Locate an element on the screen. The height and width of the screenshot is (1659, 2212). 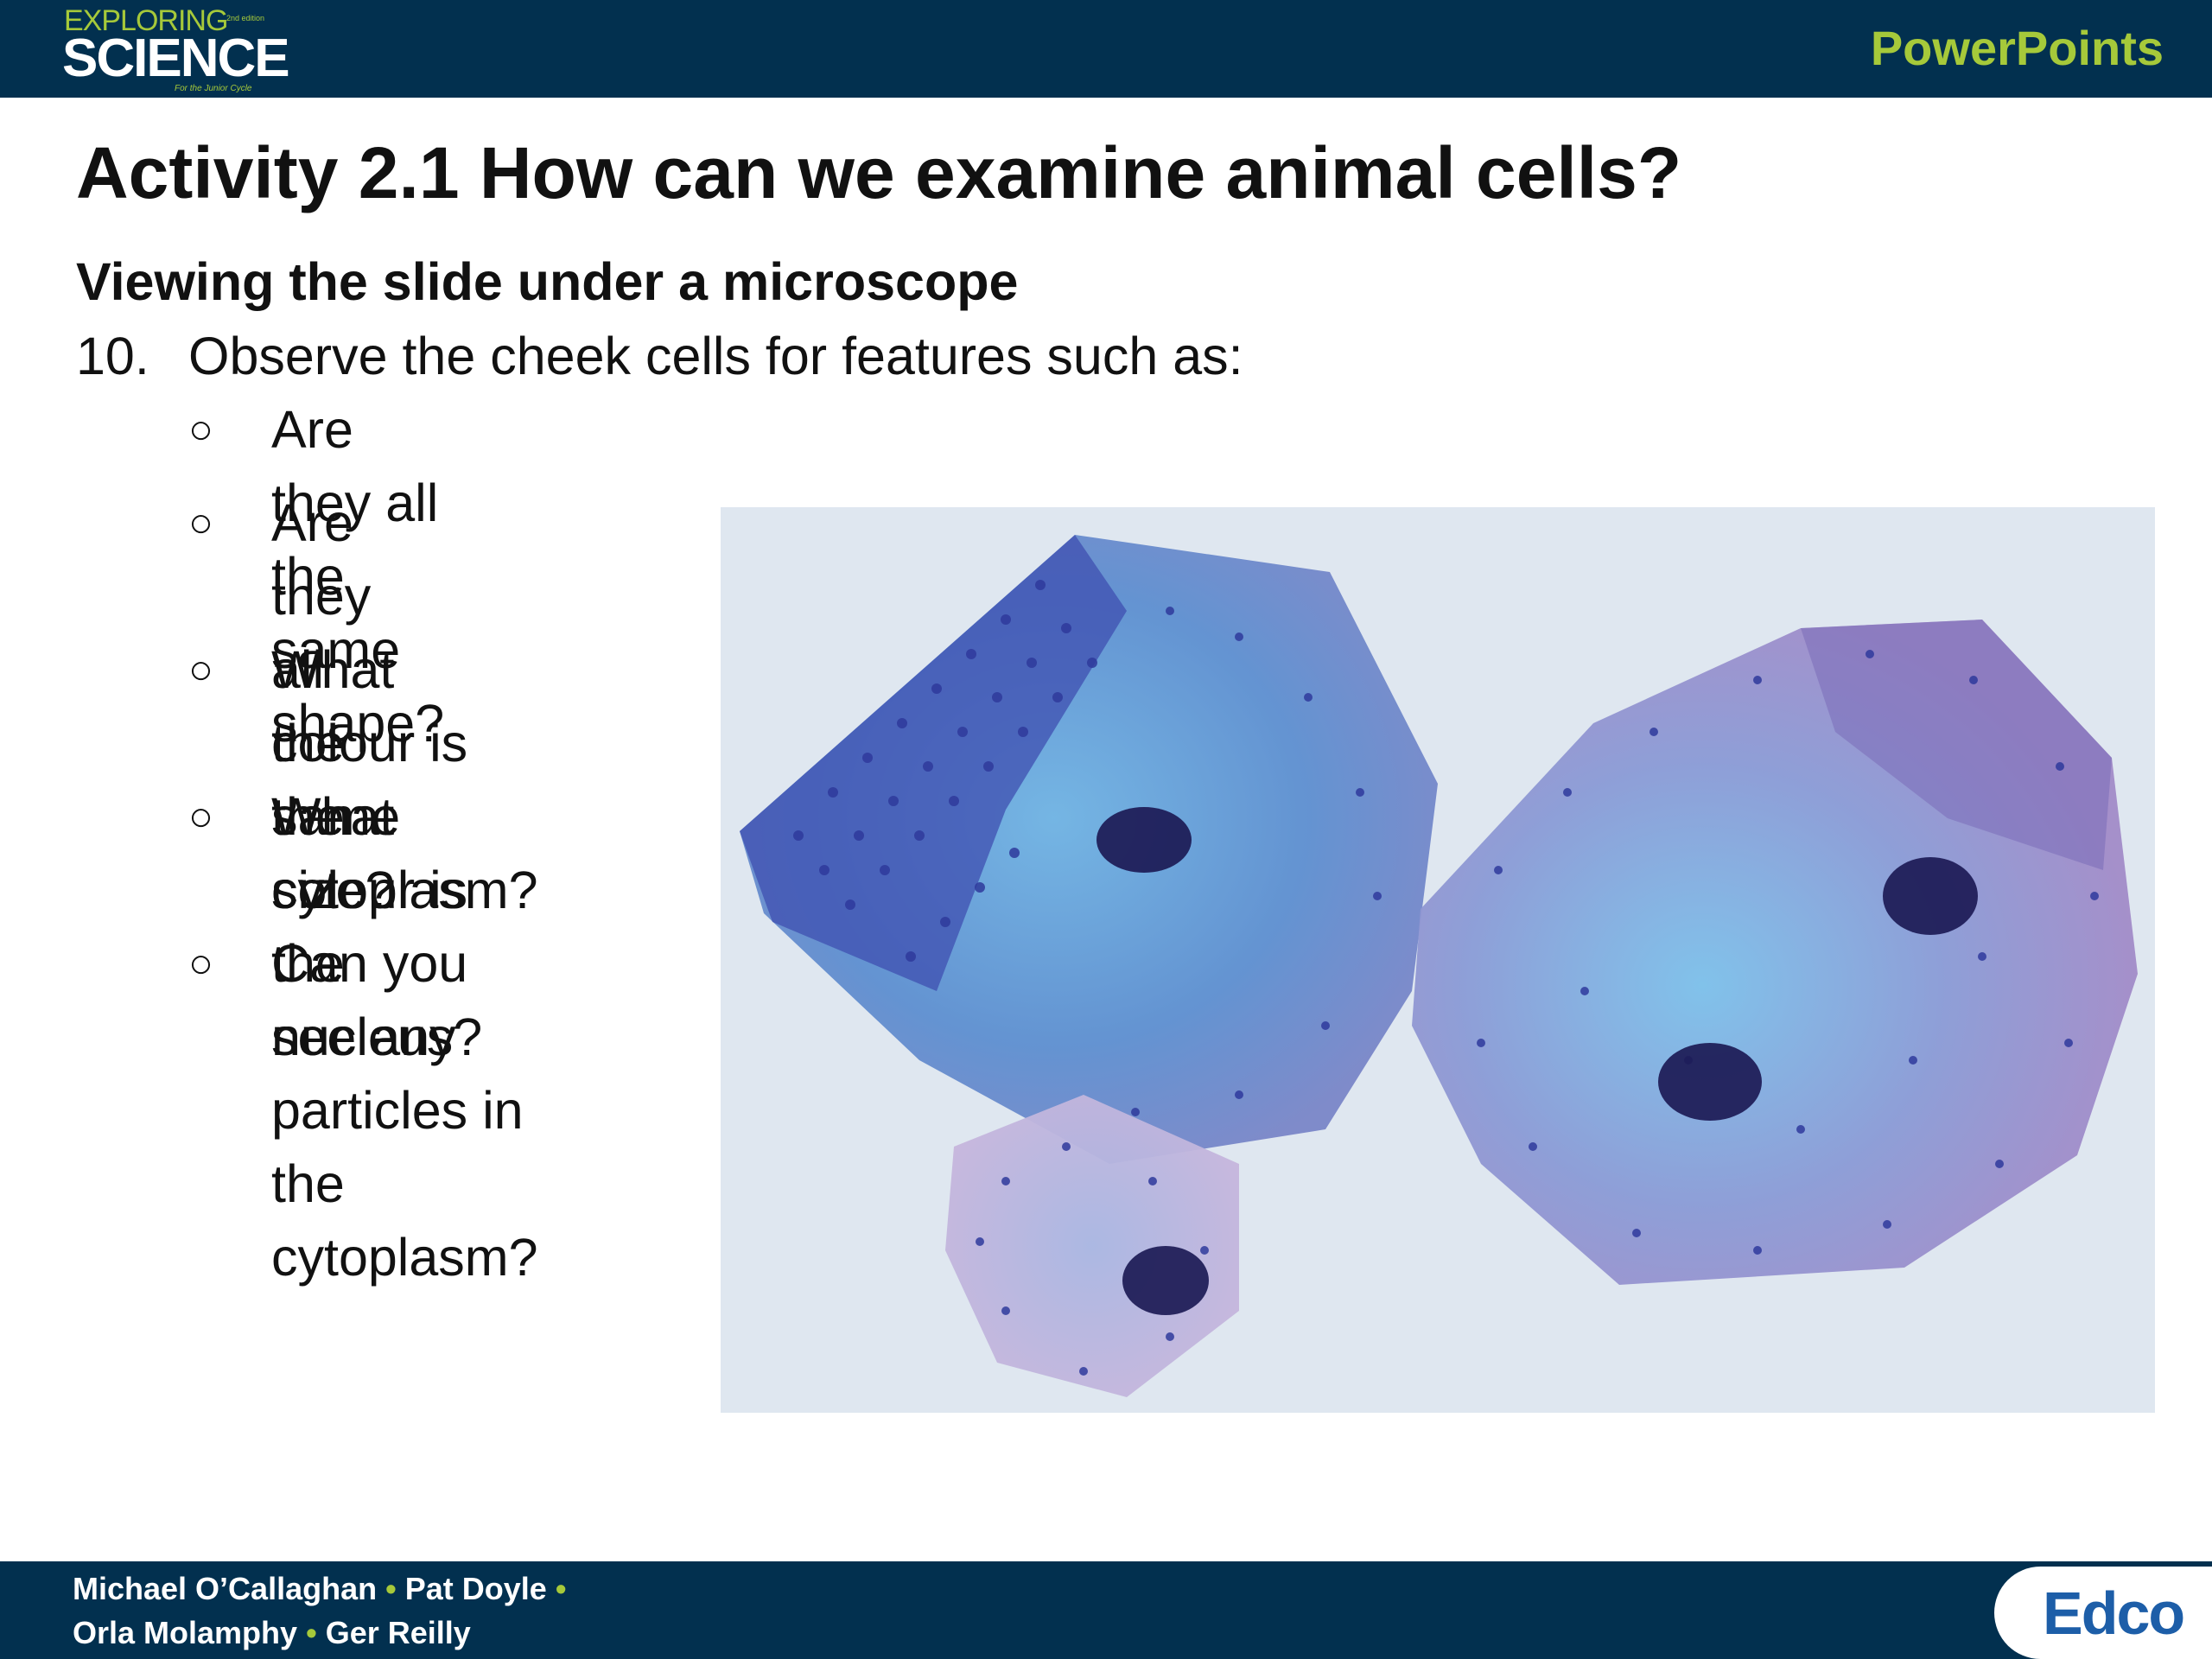
logo-edition: 2nd edition is located at coordinates (245, 18).